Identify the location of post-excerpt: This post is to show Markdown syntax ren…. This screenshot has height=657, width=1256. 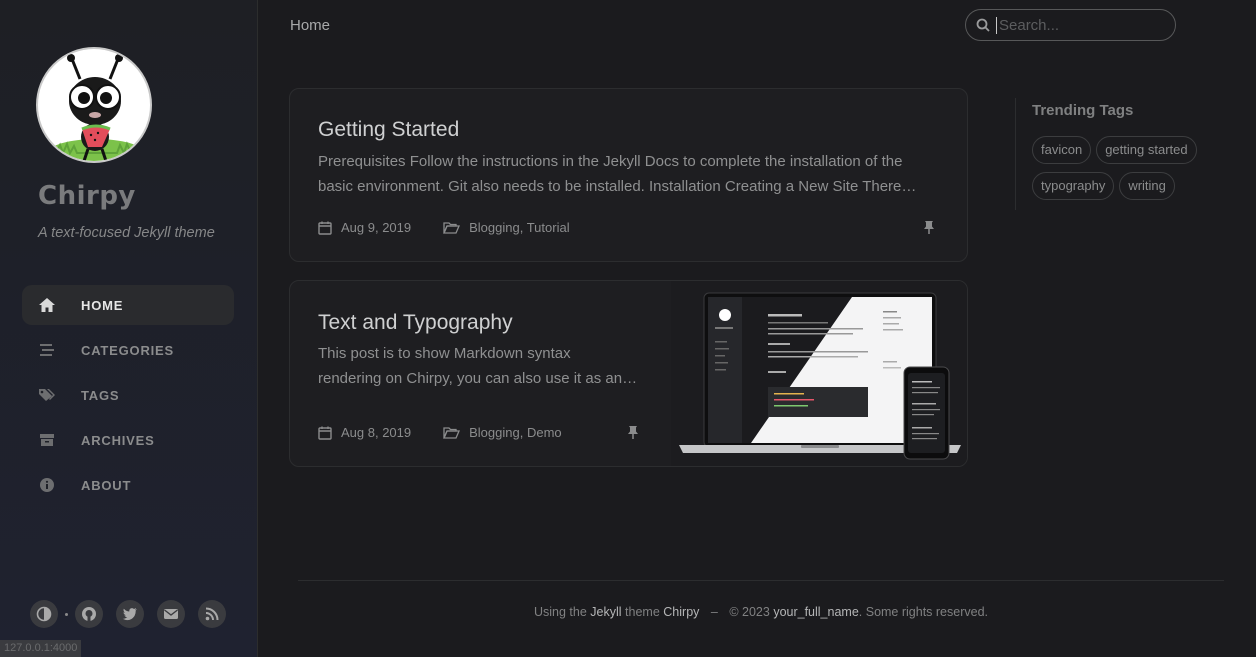
(477, 366).